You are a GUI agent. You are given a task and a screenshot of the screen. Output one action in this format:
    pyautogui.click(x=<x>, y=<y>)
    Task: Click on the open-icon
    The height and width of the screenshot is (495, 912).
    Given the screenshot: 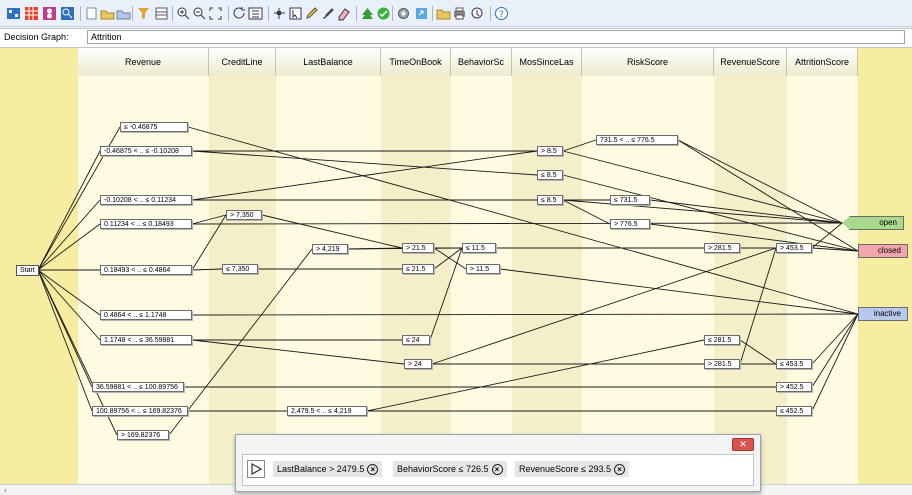 What is the action you would take?
    pyautogui.click(x=107, y=13)
    